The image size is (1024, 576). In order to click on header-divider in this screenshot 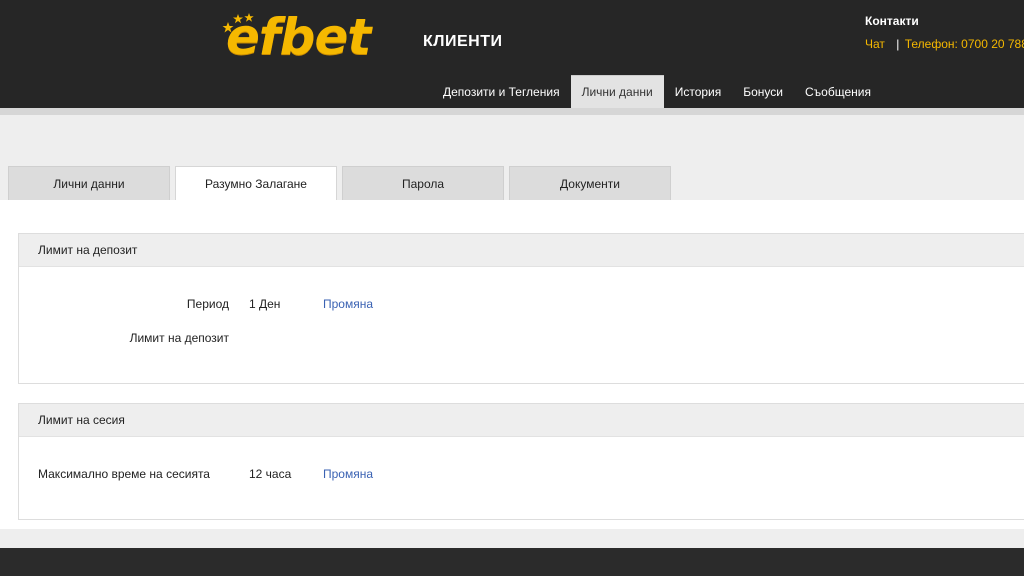, I will do `click(512, 111)`.